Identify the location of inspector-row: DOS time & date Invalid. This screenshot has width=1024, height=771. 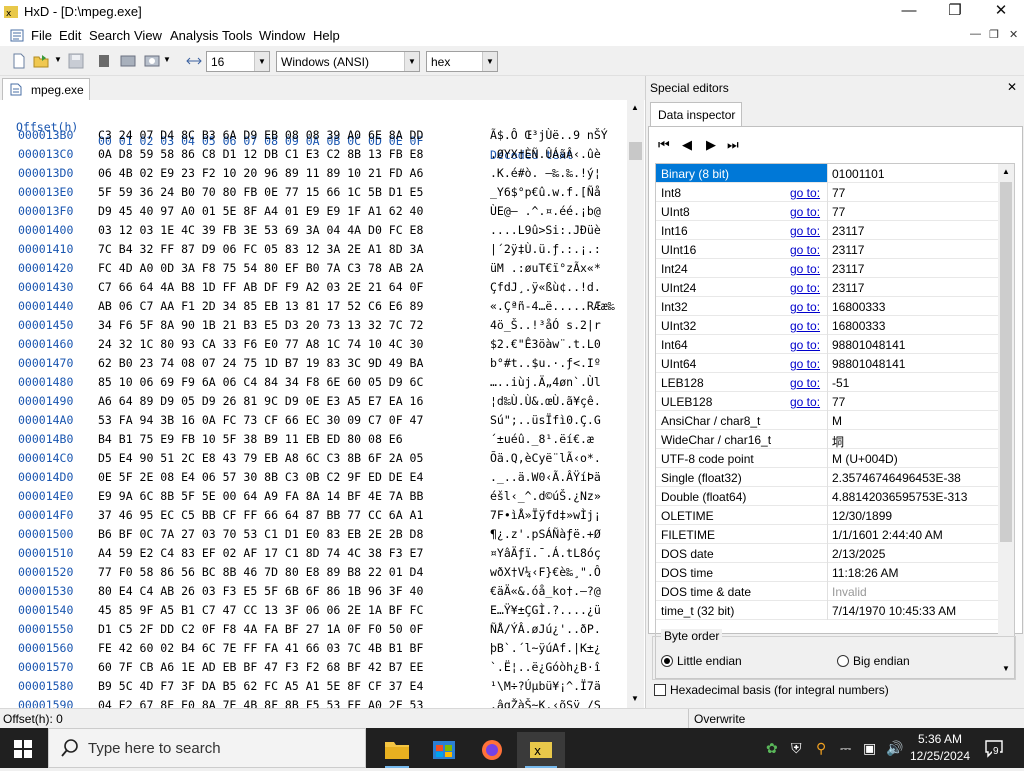
(827, 591).